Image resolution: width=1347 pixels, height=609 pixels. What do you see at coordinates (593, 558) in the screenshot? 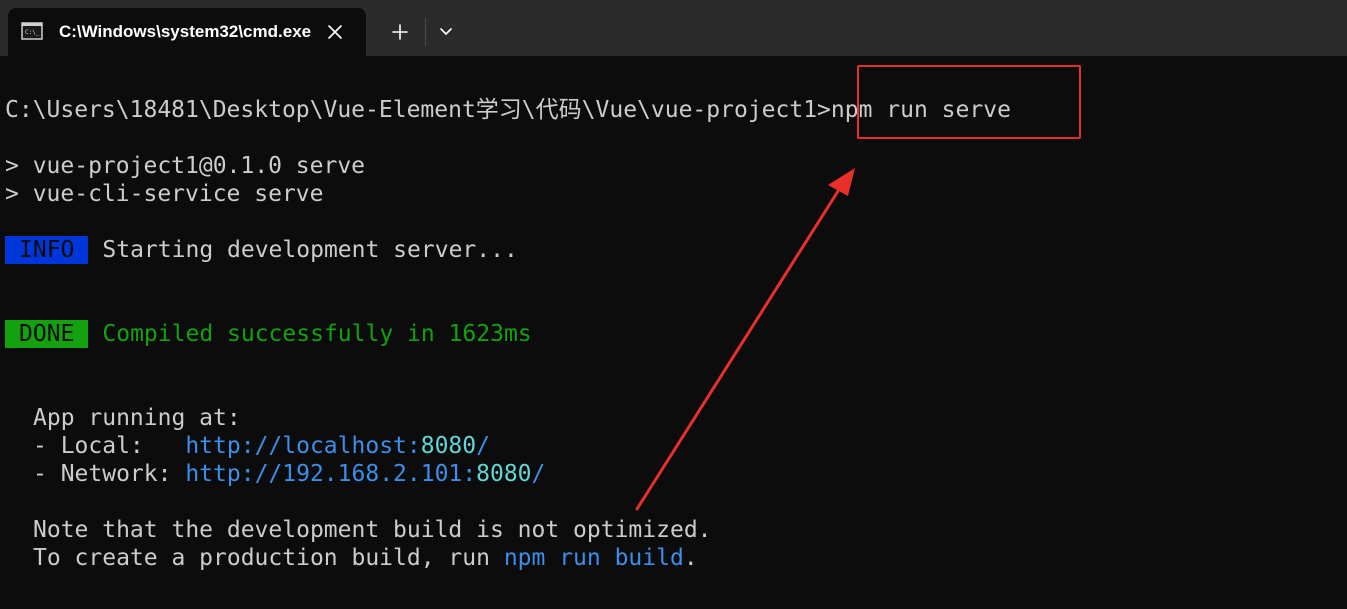
I see `build-command: npm run build` at bounding box center [593, 558].